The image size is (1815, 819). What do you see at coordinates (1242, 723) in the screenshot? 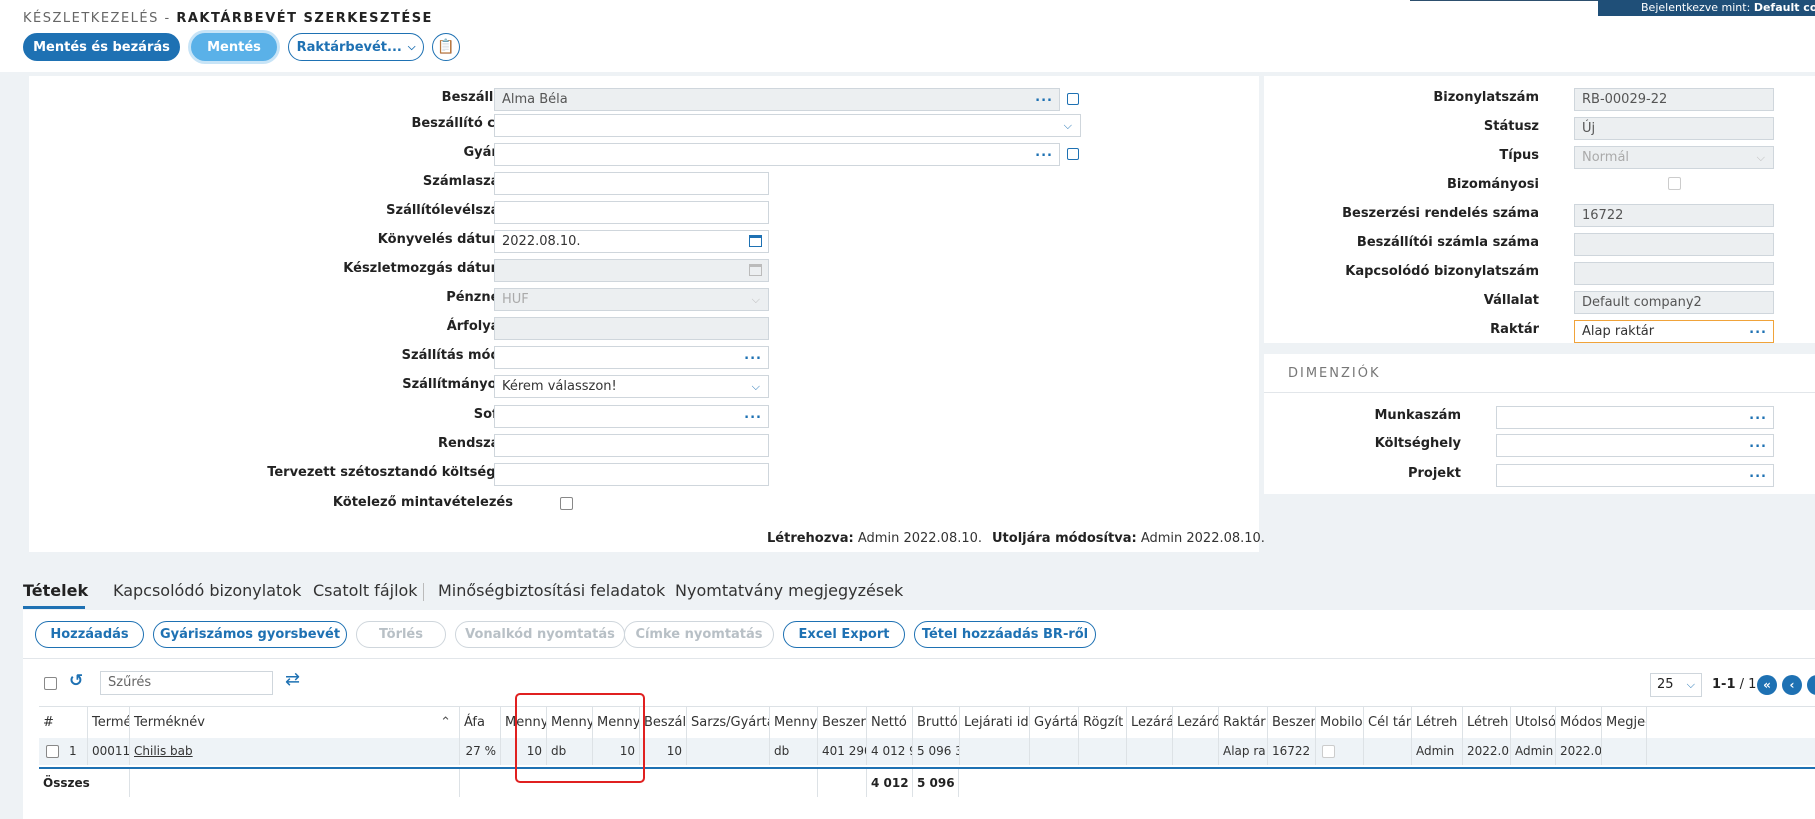
I see `column-header: Raktár` at bounding box center [1242, 723].